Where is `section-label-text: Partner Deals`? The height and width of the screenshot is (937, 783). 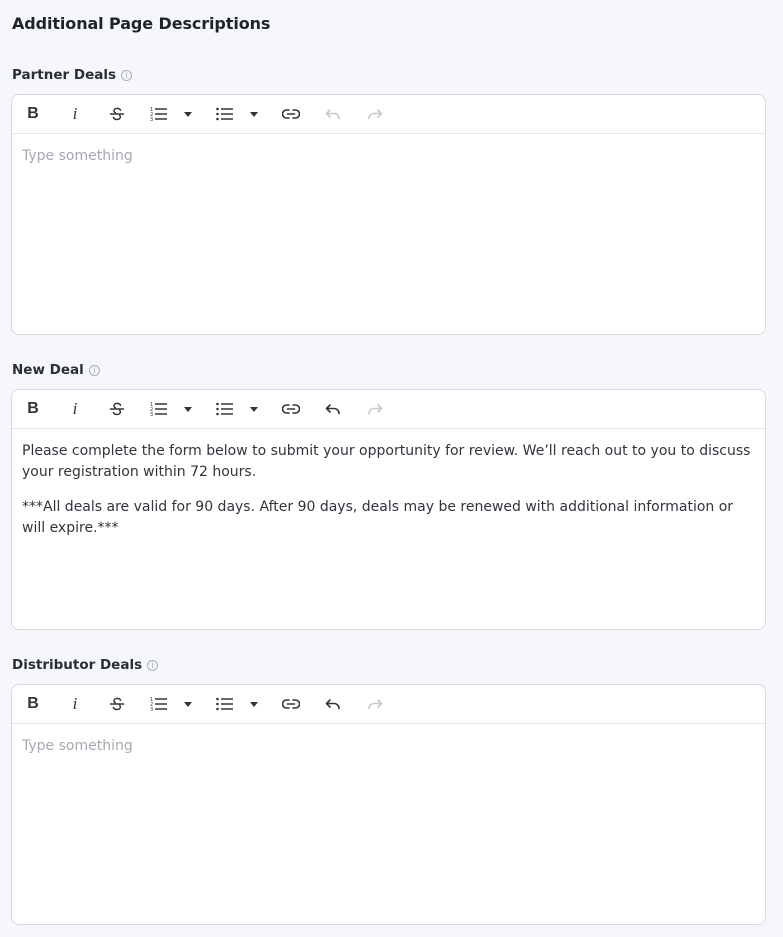 section-label-text: Partner Deals is located at coordinates (64, 75).